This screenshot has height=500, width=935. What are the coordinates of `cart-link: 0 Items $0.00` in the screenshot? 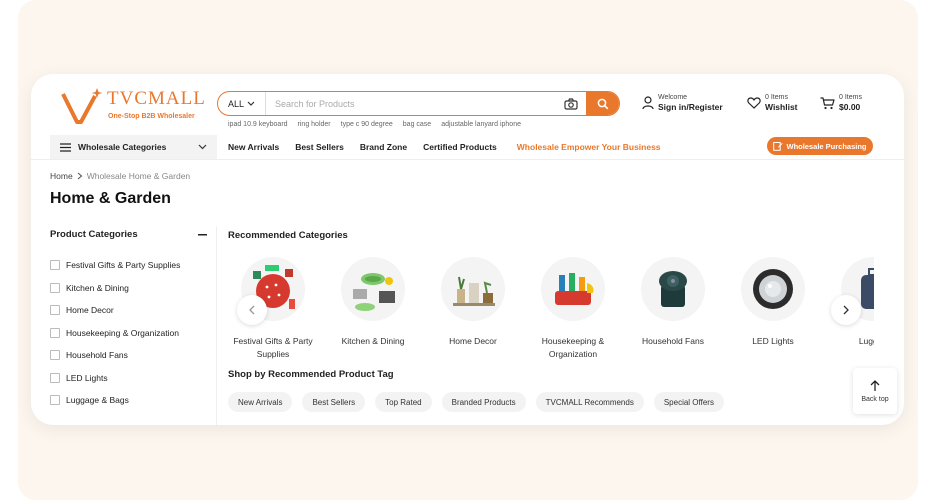 It's located at (841, 103).